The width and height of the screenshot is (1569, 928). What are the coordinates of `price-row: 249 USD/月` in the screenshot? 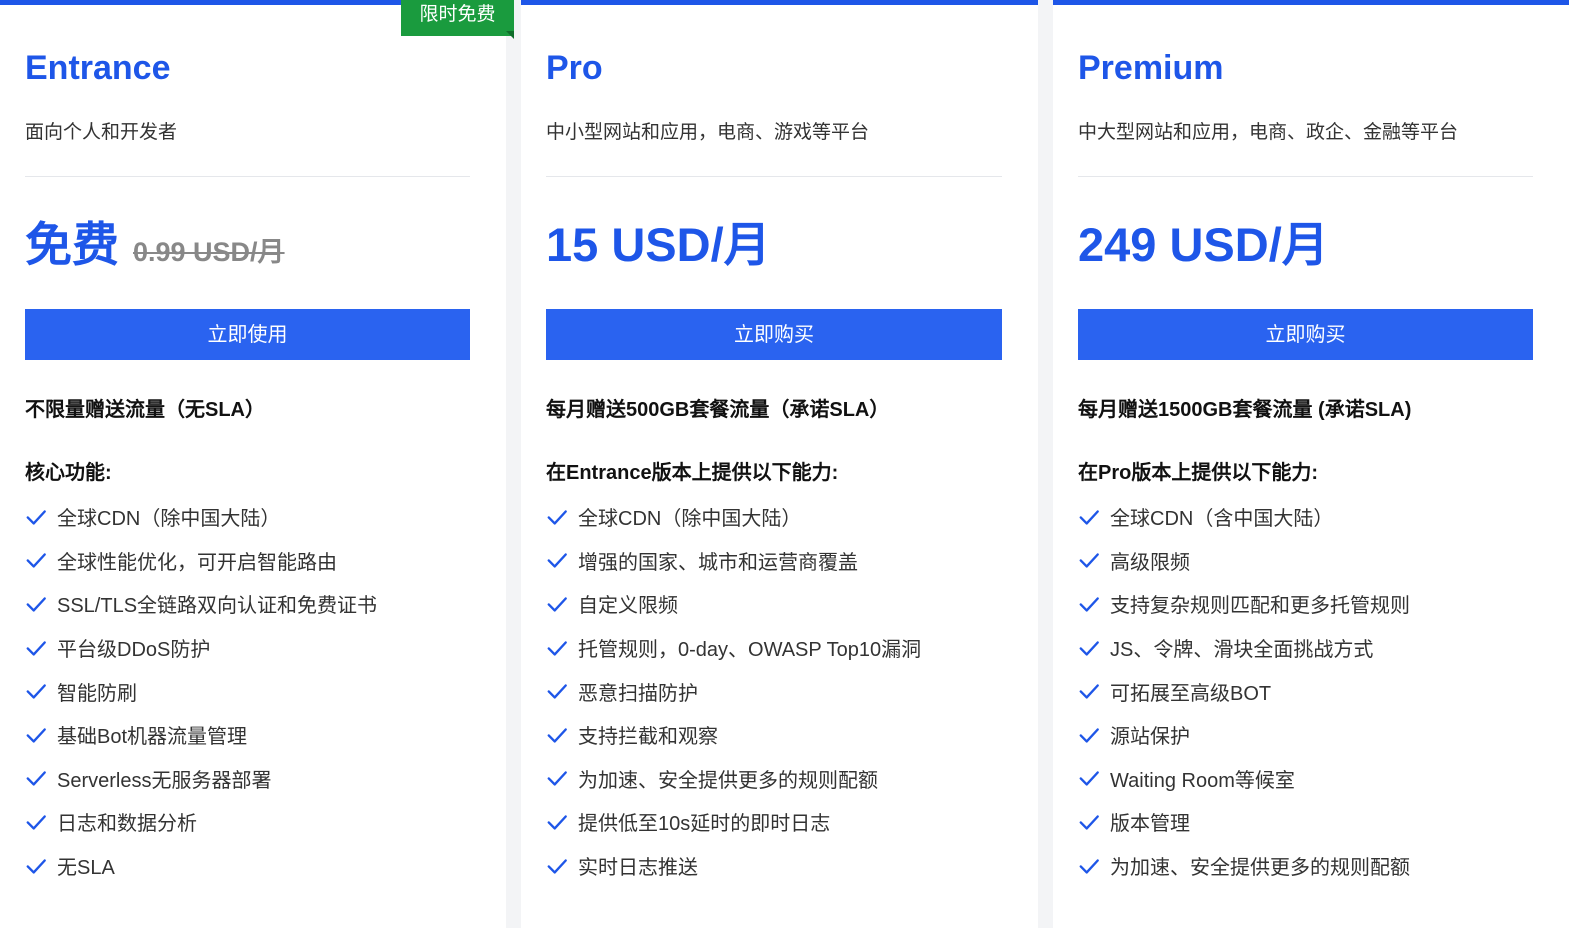 It's located at (1203, 245).